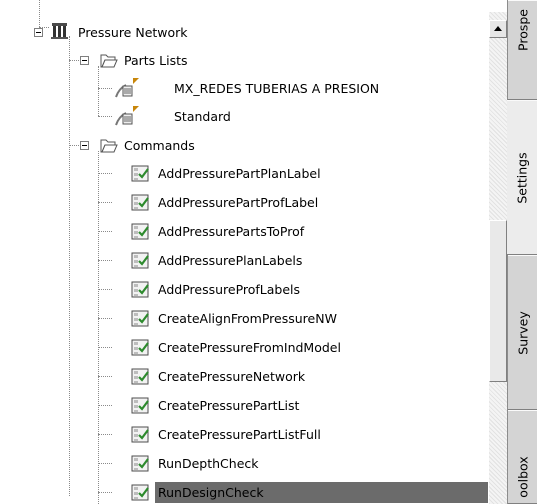 This screenshot has width=537, height=504. I want to click on tab-label: Prospe, so click(522, 30).